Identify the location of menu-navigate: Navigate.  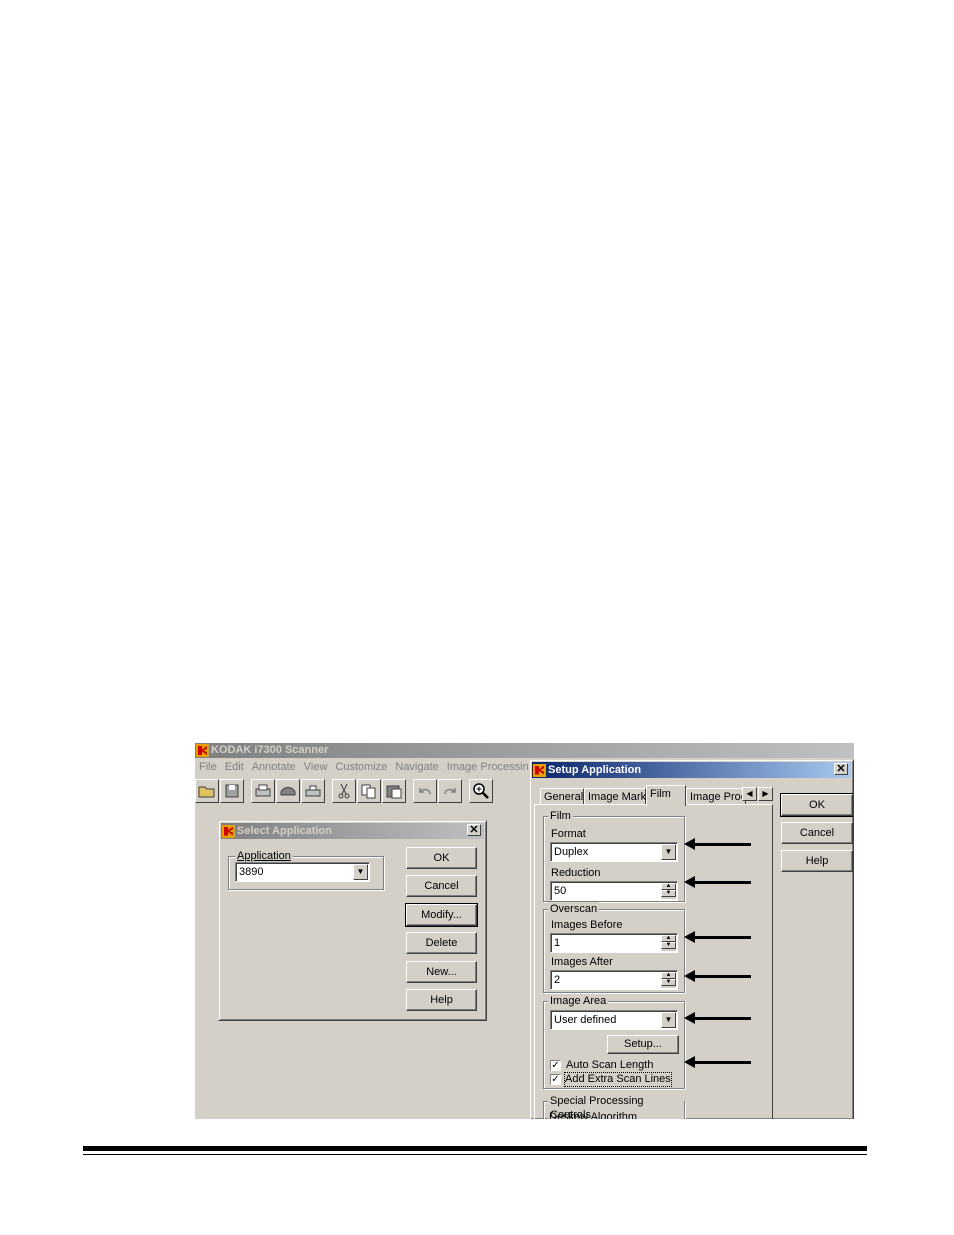
(416, 767).